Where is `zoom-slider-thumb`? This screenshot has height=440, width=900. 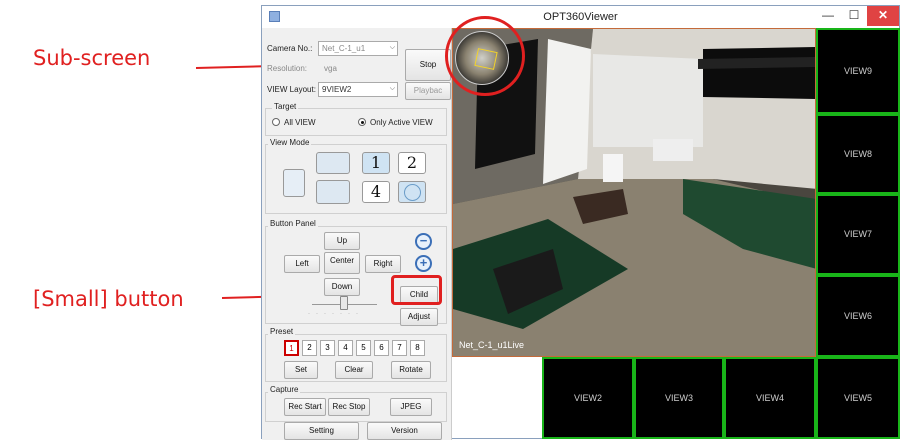 zoom-slider-thumb is located at coordinates (344, 303).